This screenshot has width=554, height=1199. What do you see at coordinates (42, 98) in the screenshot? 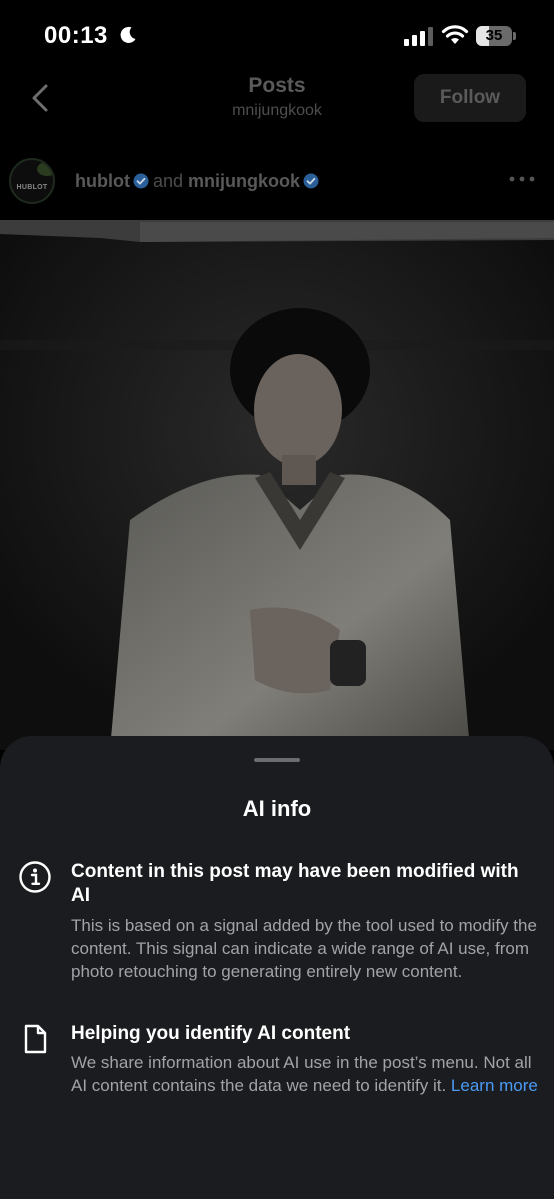
I see `back-chevron-icon` at bounding box center [42, 98].